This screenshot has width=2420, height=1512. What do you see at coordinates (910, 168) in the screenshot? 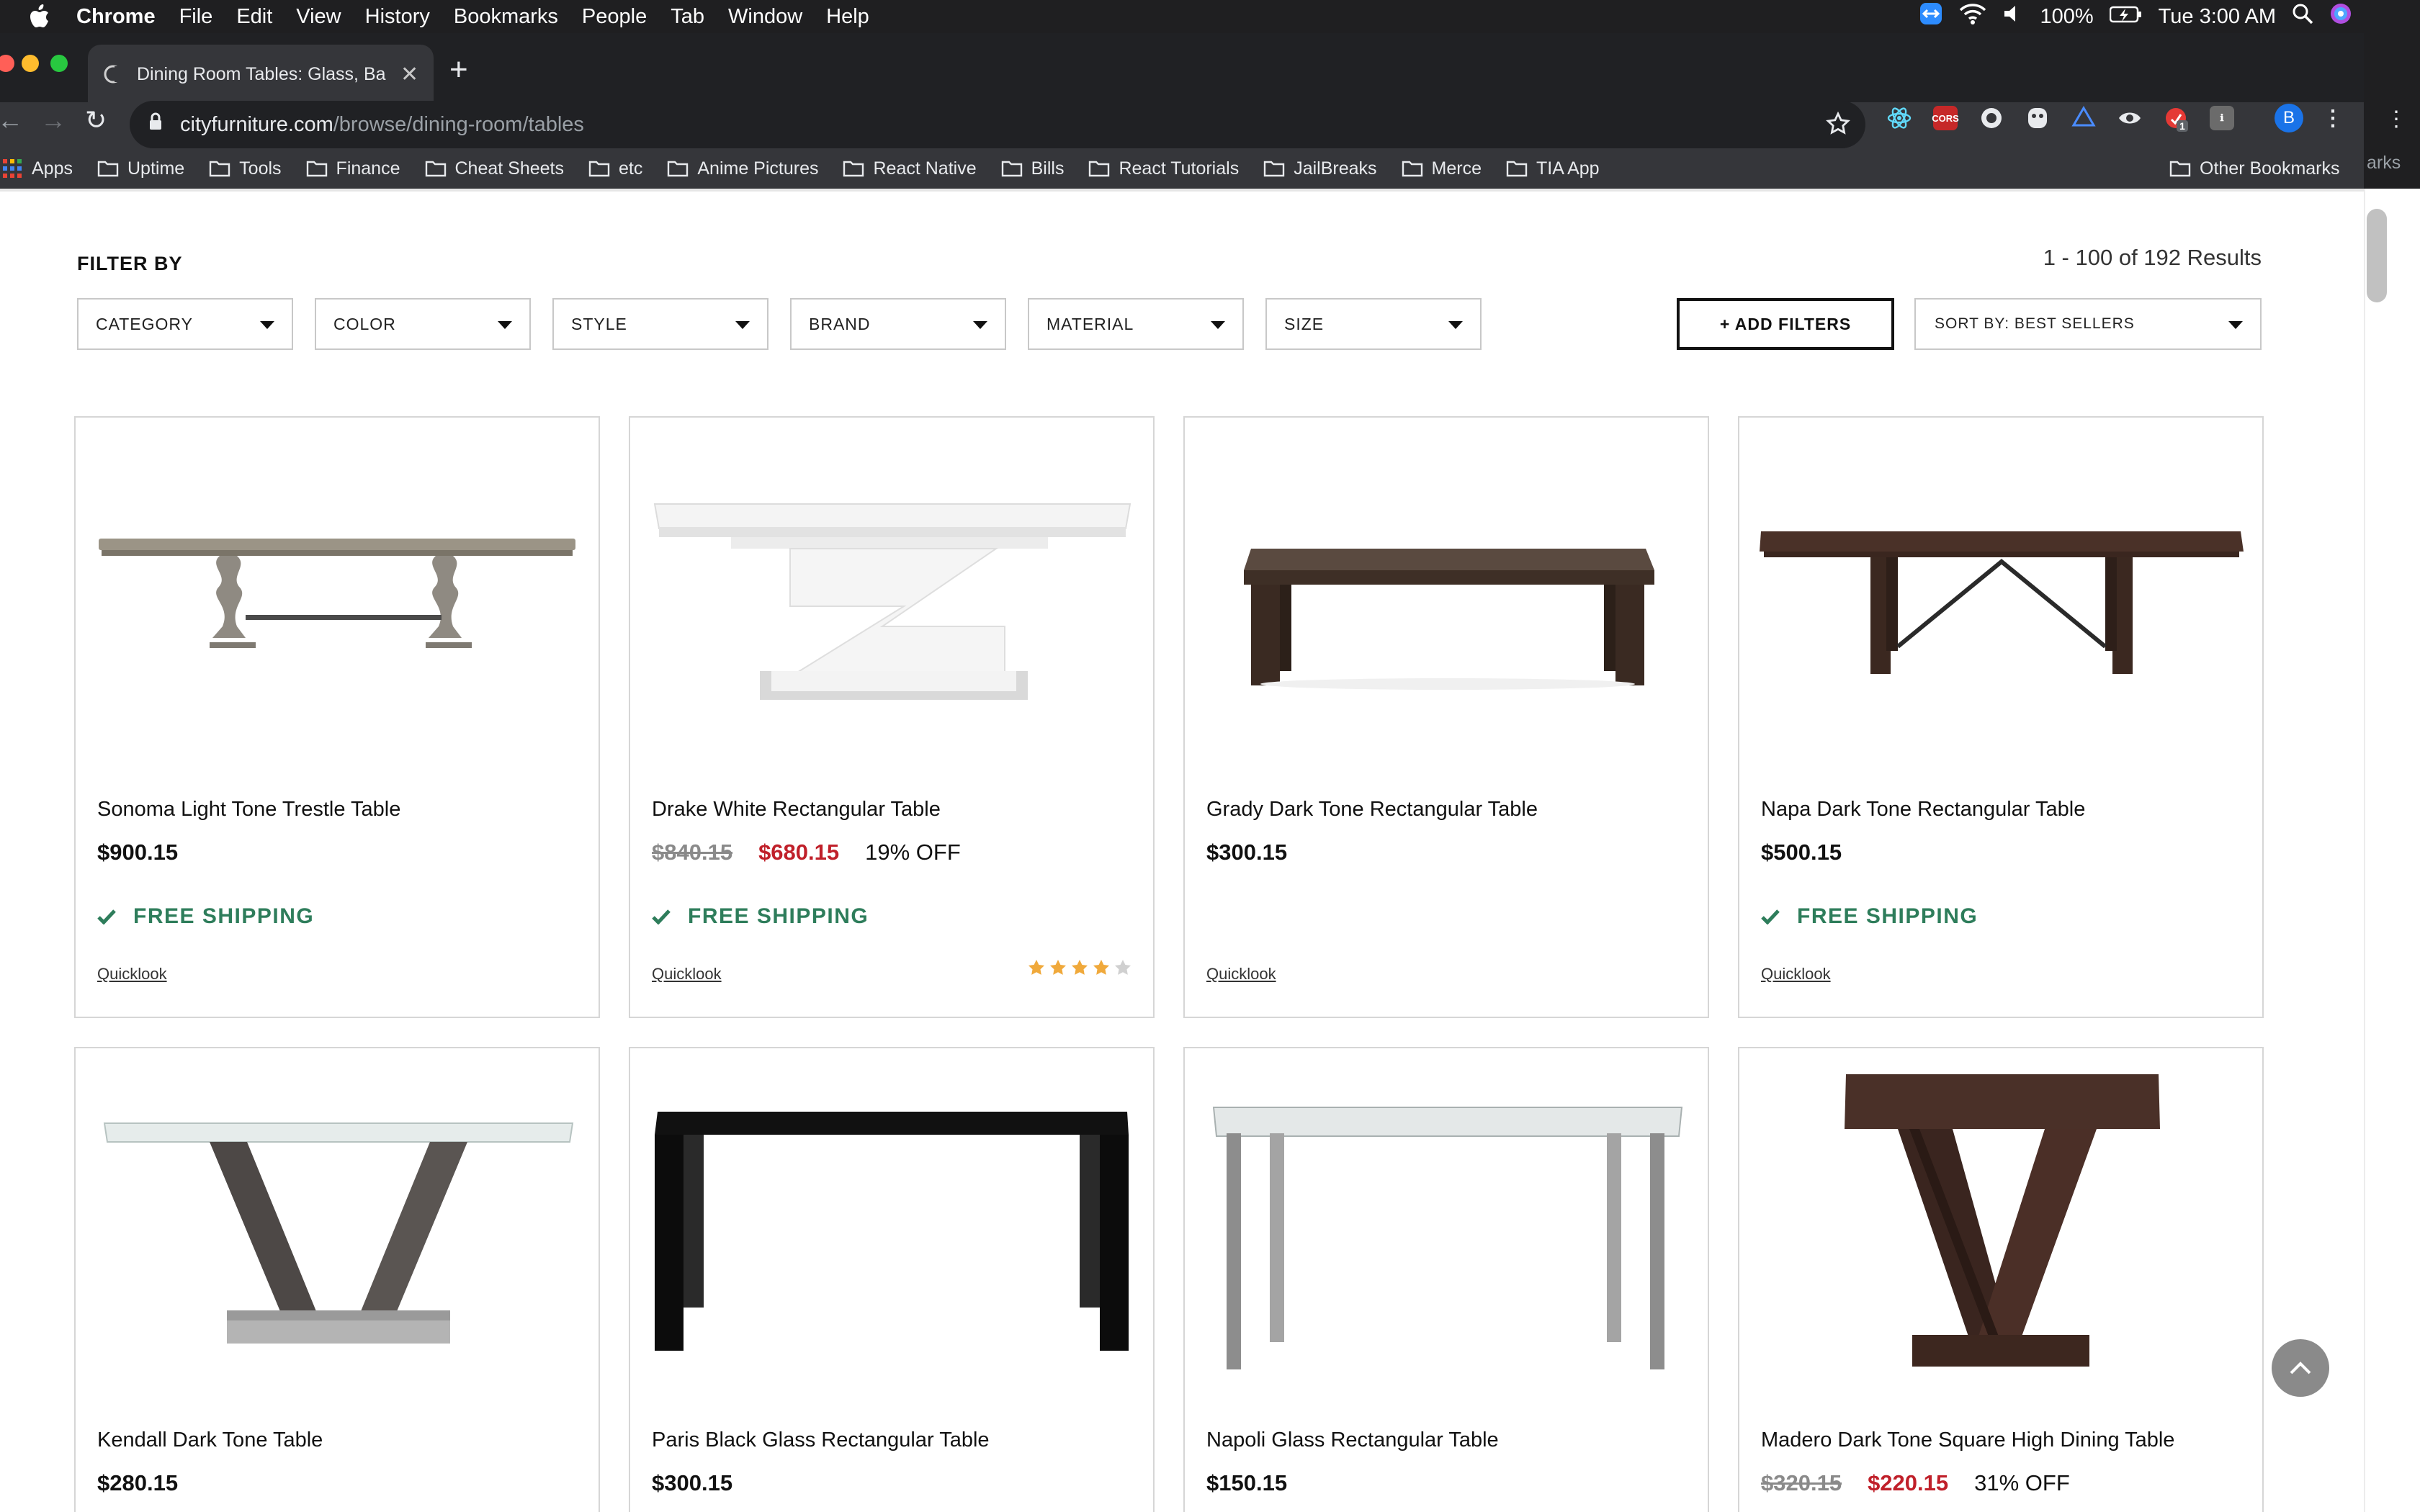
I see `bookmark-folder: React Native` at bounding box center [910, 168].